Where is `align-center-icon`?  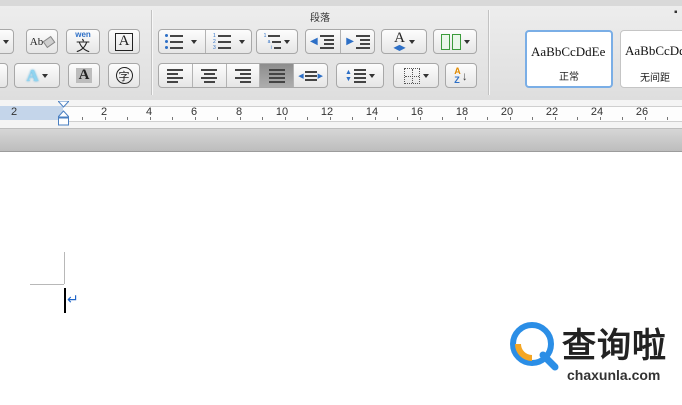 align-center-icon is located at coordinates (209, 75).